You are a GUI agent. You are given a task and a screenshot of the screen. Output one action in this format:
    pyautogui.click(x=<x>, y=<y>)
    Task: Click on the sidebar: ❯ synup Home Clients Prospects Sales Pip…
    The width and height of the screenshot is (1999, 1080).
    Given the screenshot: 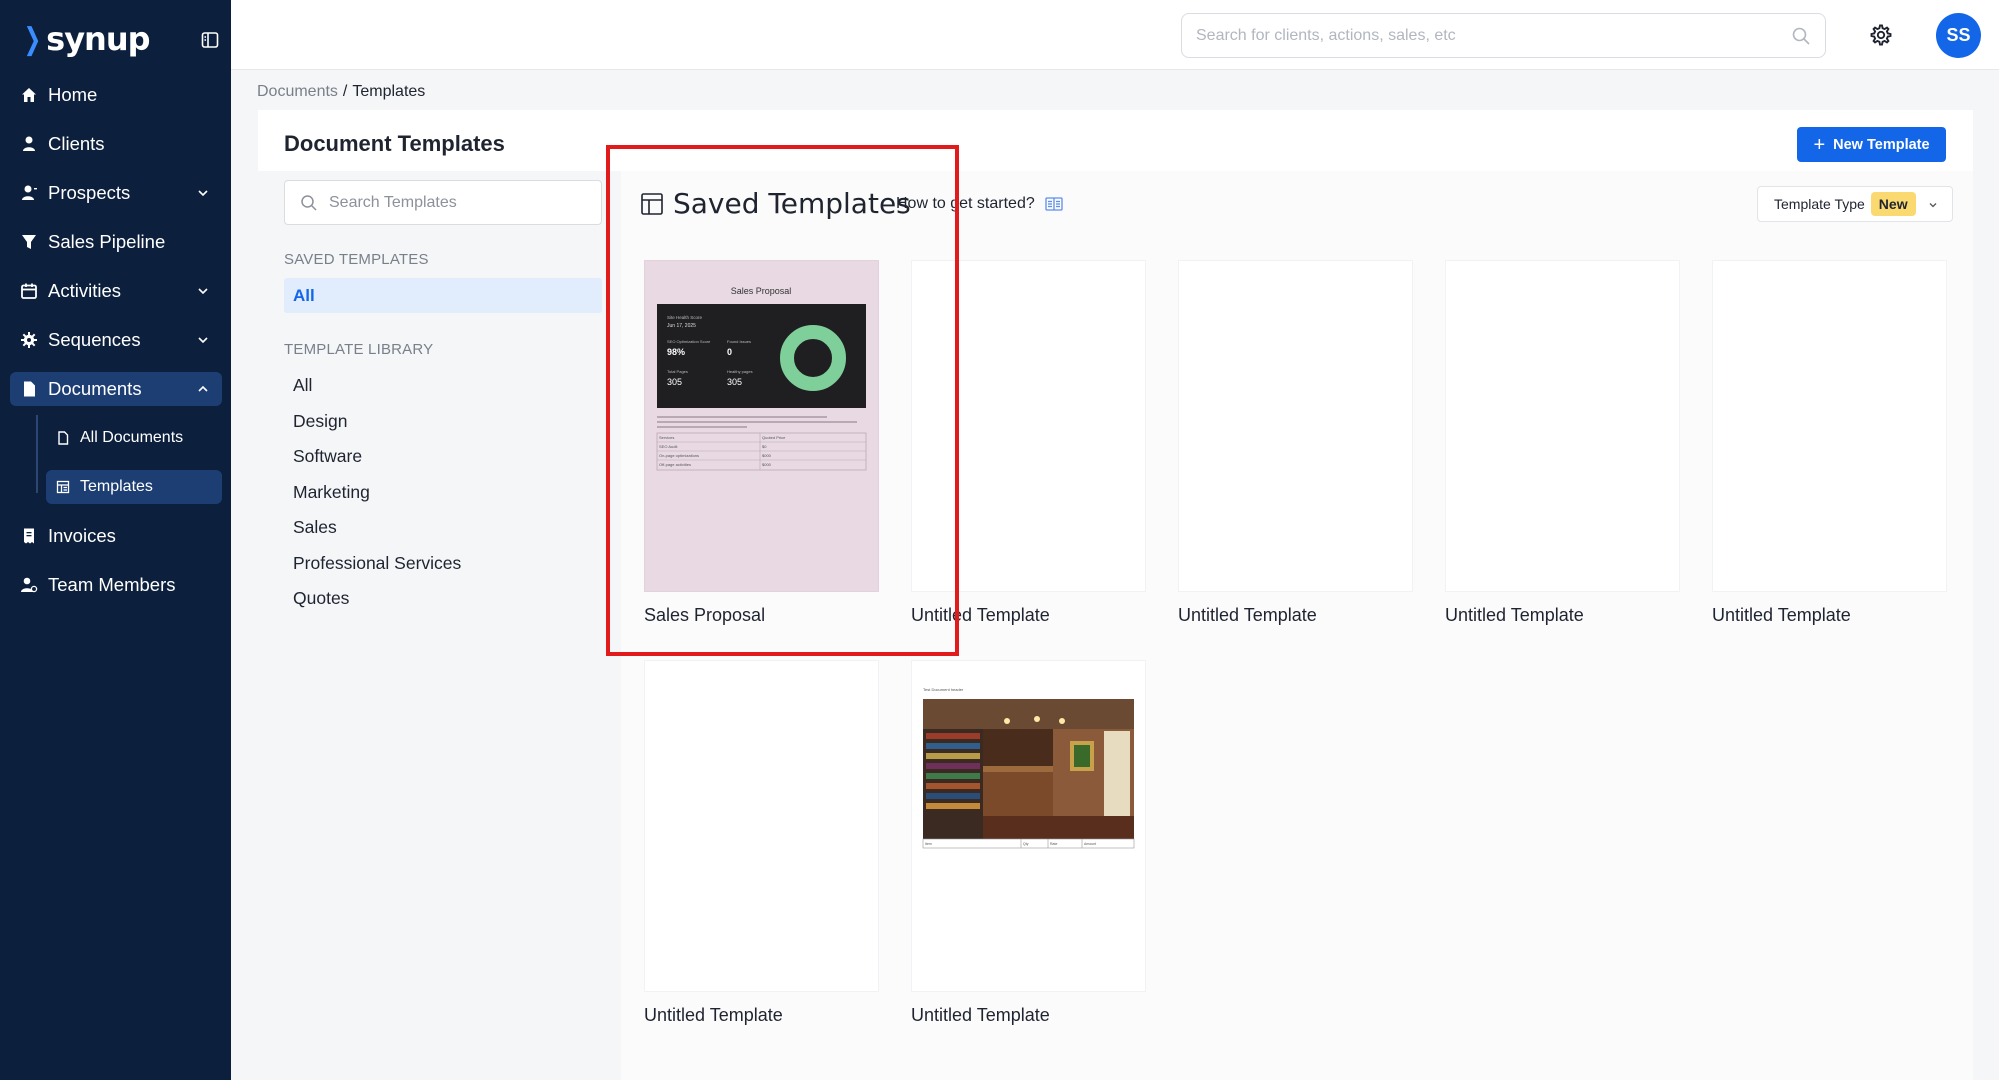 What is the action you would take?
    pyautogui.click(x=115, y=540)
    